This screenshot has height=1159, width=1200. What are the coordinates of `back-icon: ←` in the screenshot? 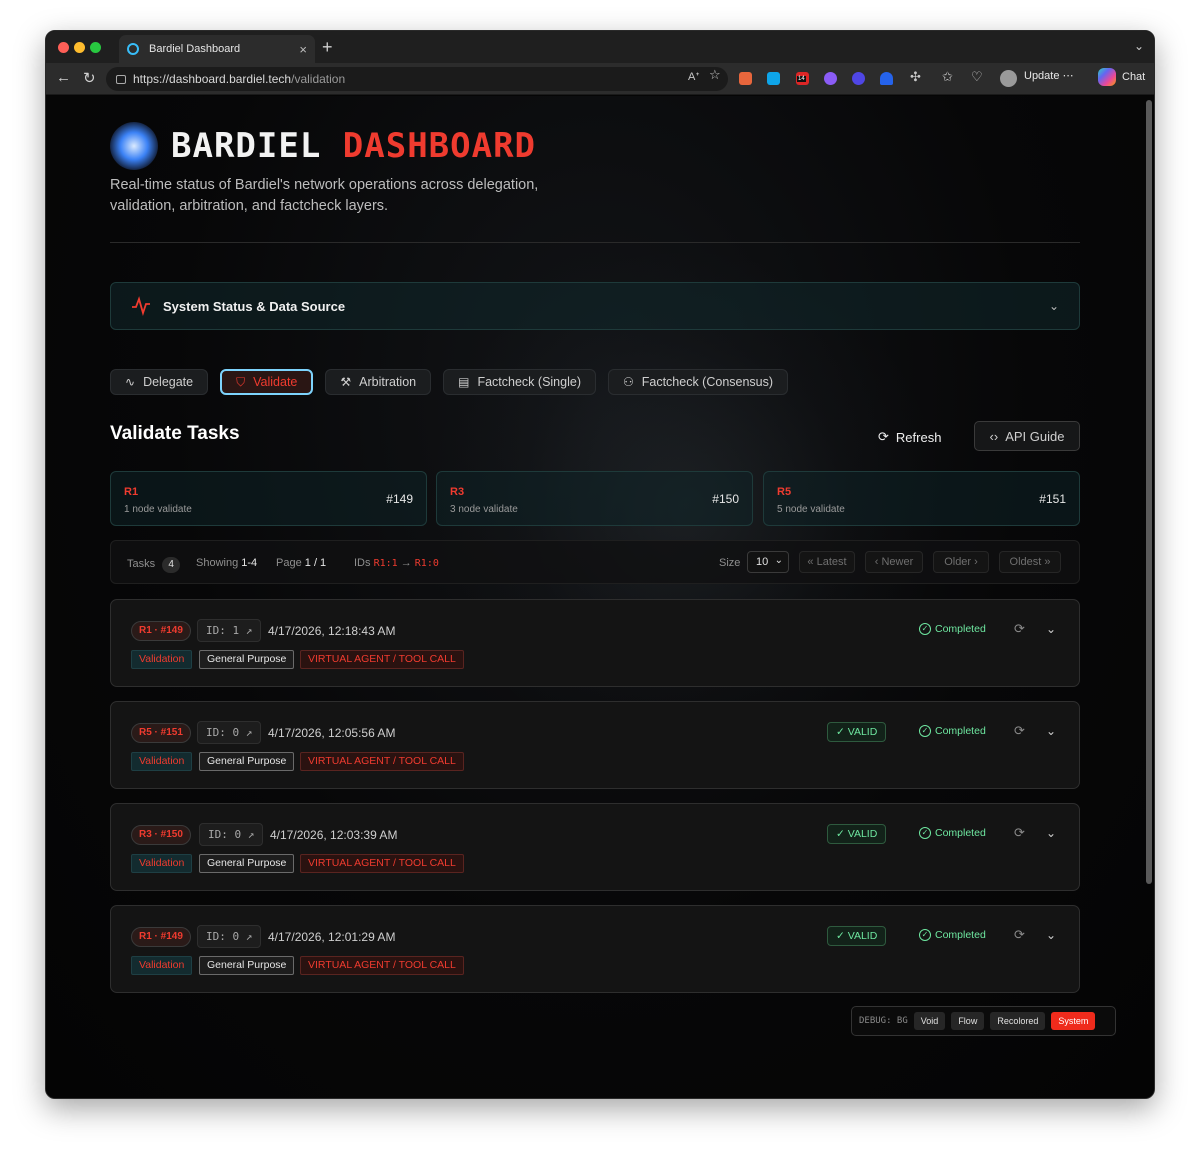 It's located at (63, 77).